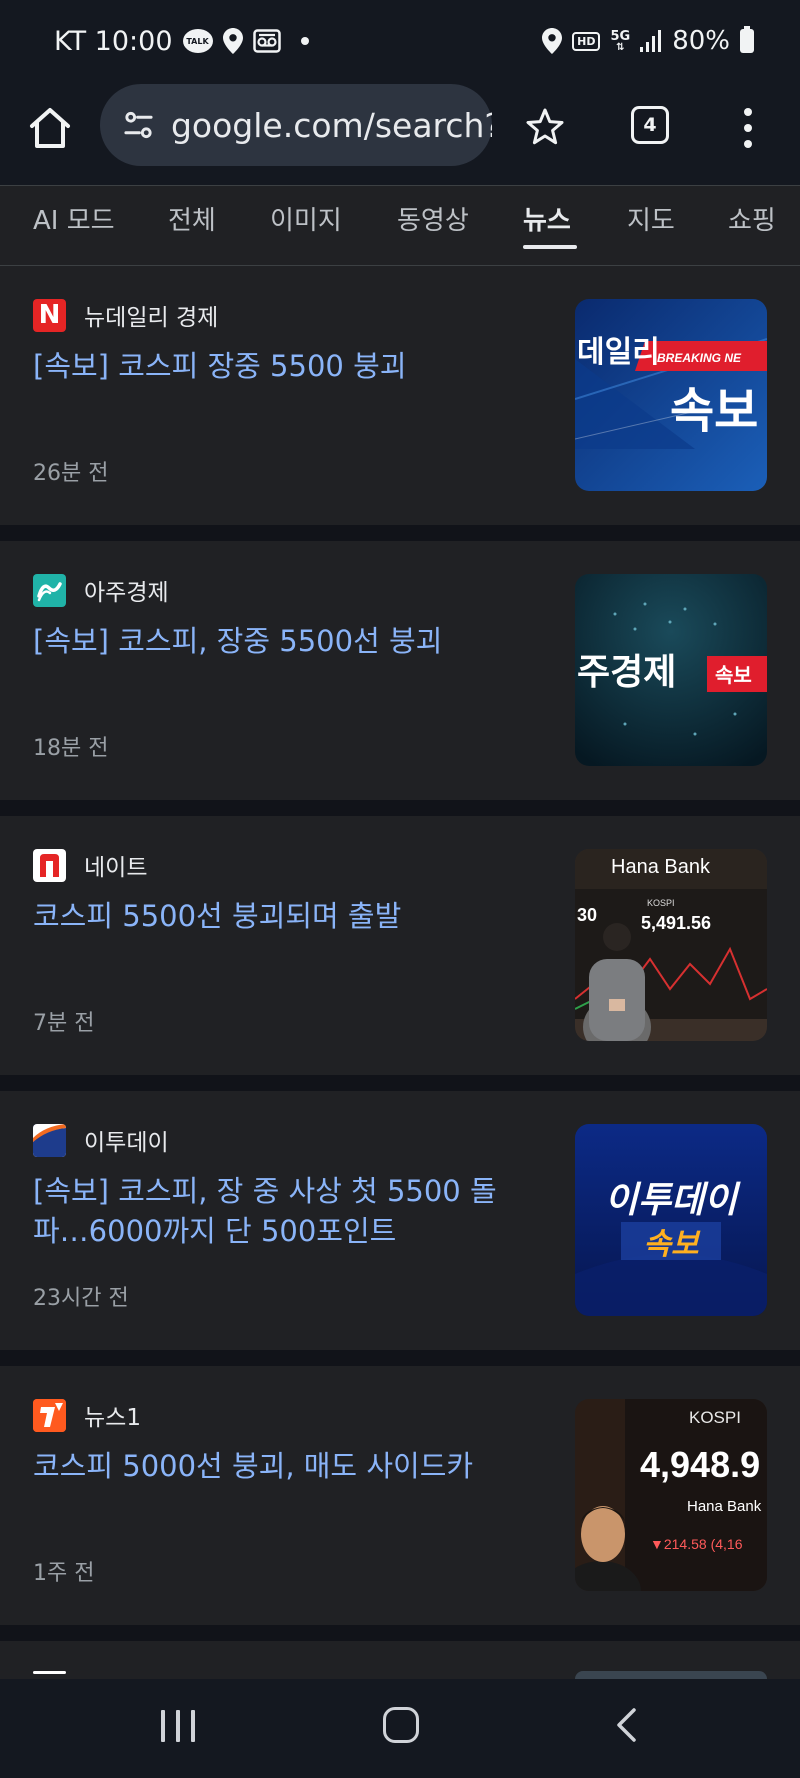 This screenshot has height=1778, width=800. What do you see at coordinates (49, 1140) in the screenshot?
I see `etoday-logo-icon` at bounding box center [49, 1140].